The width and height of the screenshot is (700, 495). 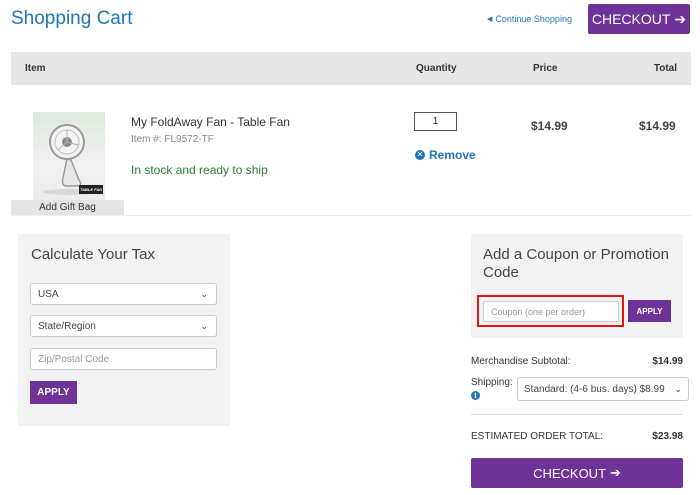 I want to click on country-select-value: USA, so click(x=48, y=294).